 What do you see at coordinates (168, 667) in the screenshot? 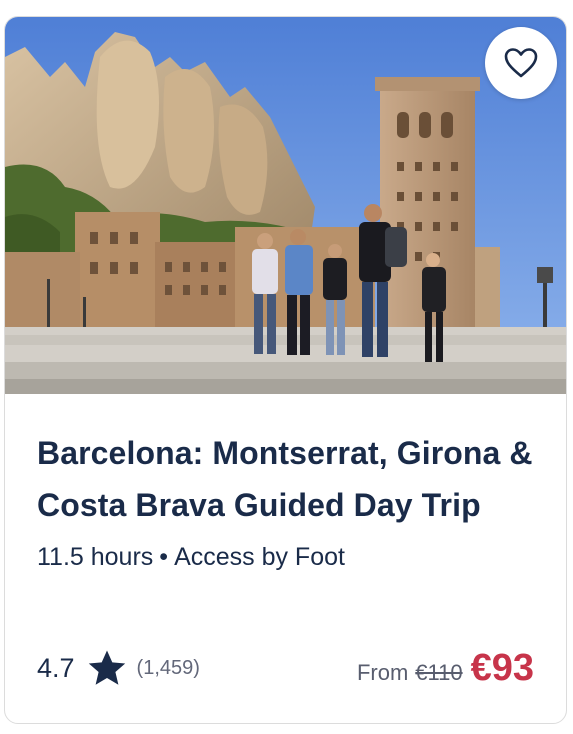
I see `review-count: (1,459)` at bounding box center [168, 667].